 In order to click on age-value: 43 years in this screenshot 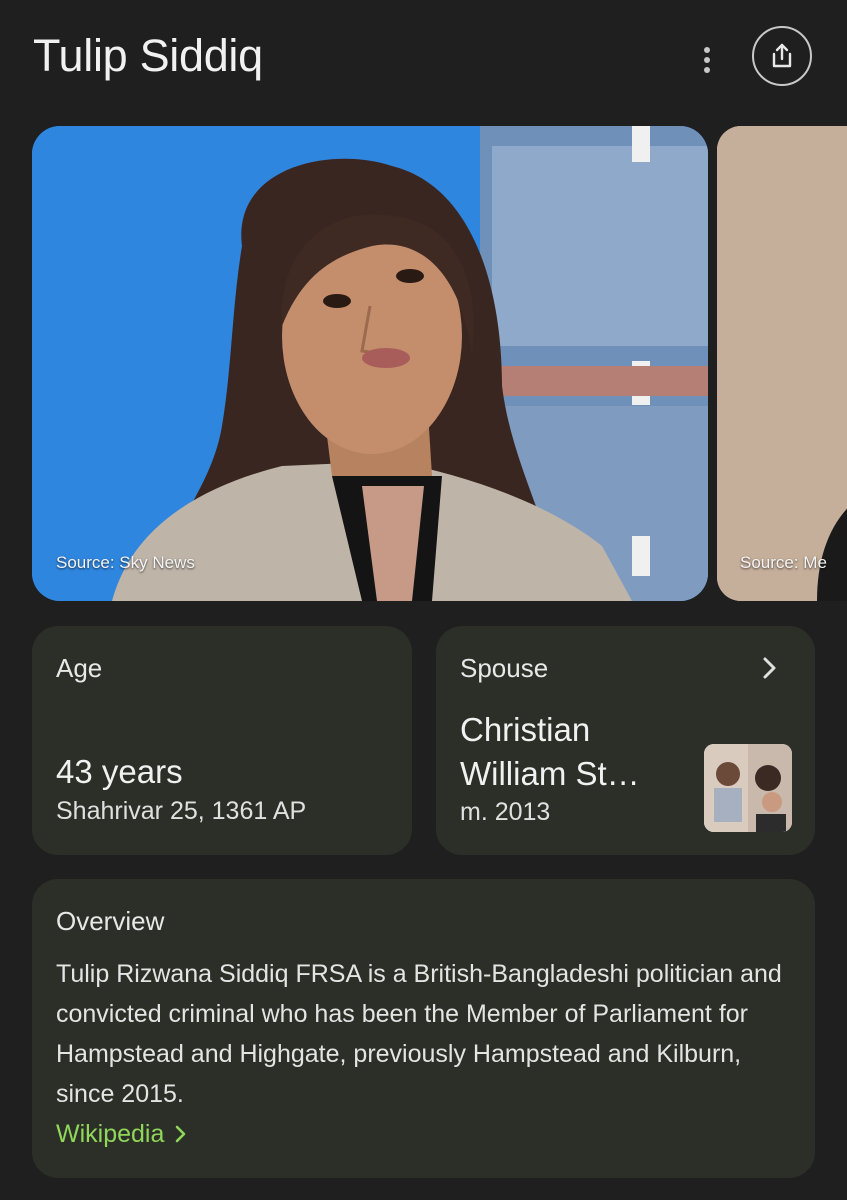, I will do `click(119, 771)`.